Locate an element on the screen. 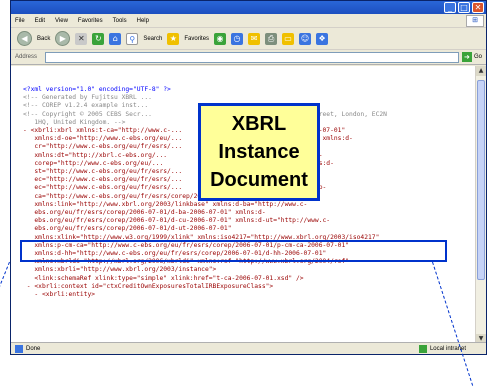 The height and width of the screenshot is (386, 487). close-button: ✕ is located at coordinates (478, 7).